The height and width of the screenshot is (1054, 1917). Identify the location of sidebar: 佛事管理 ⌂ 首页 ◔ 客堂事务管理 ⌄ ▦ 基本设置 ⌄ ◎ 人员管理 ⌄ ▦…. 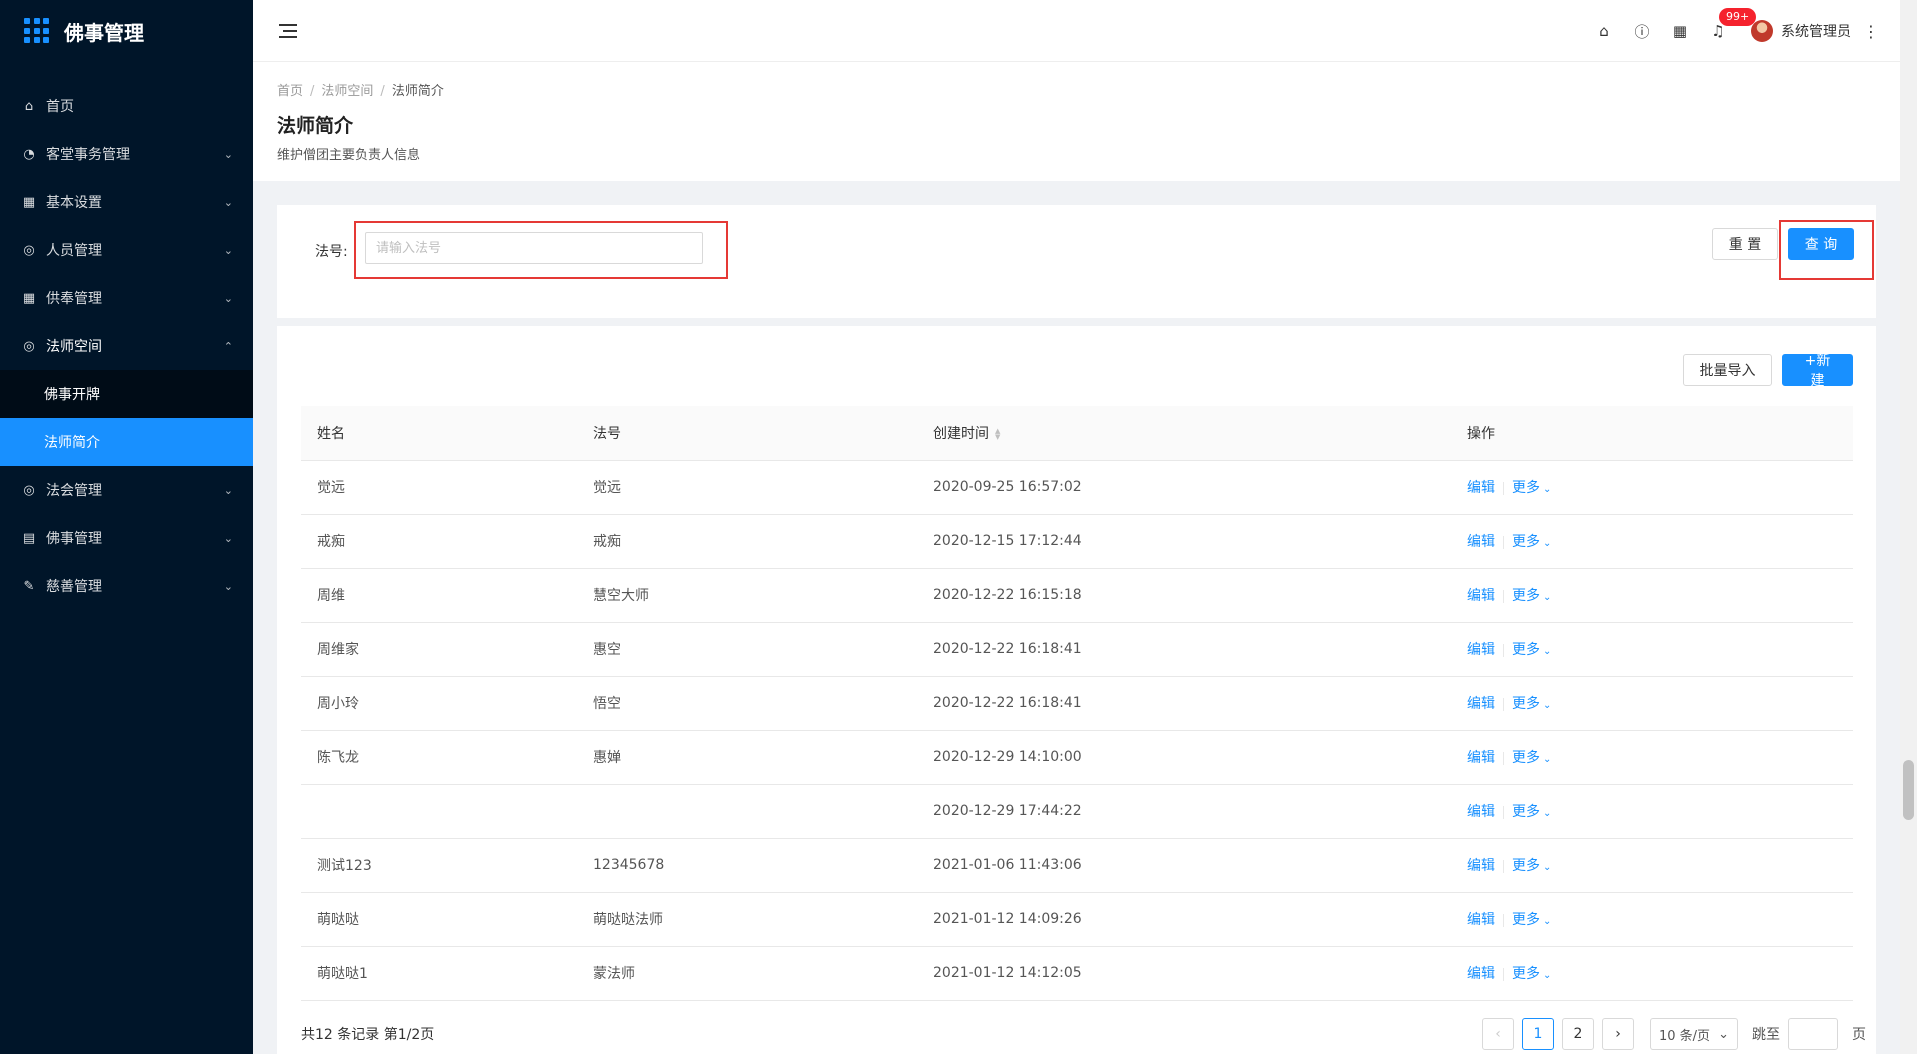
(126, 527).